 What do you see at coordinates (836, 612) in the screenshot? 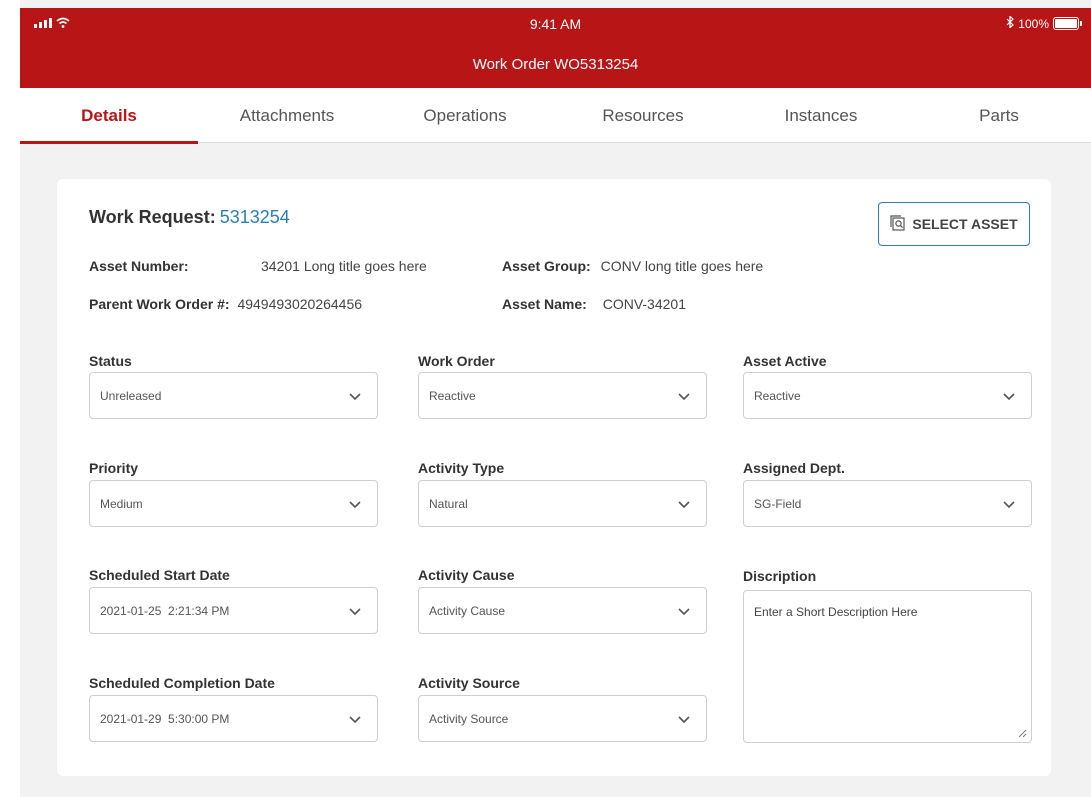
I see `description-placeholder: Enter a Short Description Here` at bounding box center [836, 612].